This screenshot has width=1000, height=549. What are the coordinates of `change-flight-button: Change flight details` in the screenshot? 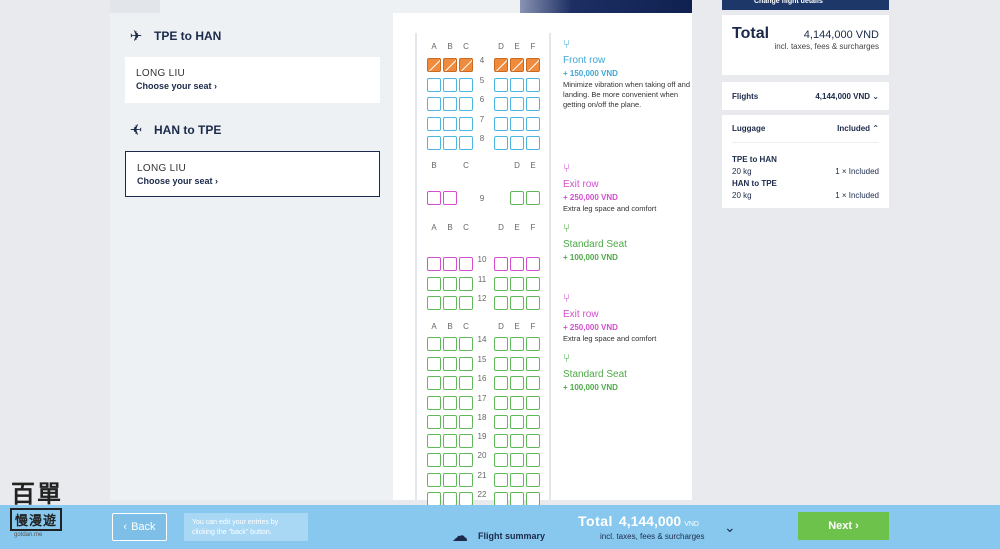 It's located at (805, 5).